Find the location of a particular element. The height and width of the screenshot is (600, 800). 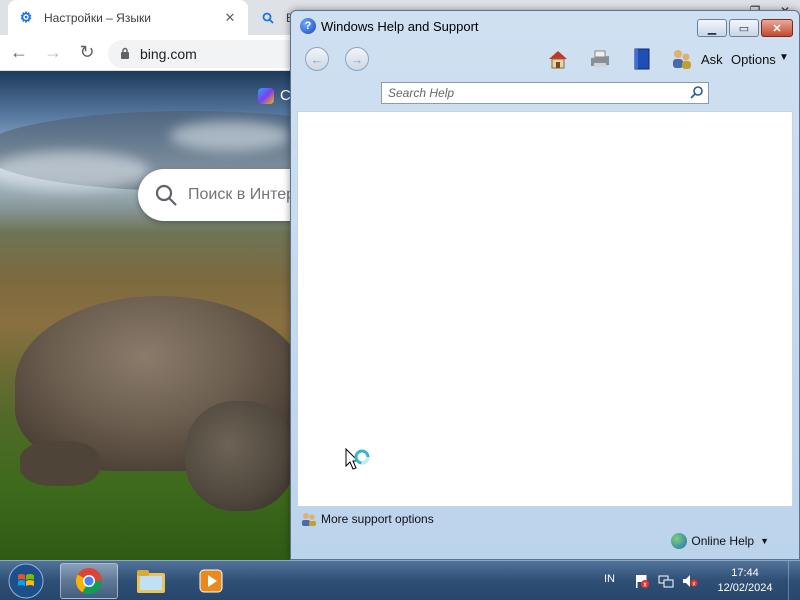

minimize-button: ▁ is located at coordinates (712, 28).